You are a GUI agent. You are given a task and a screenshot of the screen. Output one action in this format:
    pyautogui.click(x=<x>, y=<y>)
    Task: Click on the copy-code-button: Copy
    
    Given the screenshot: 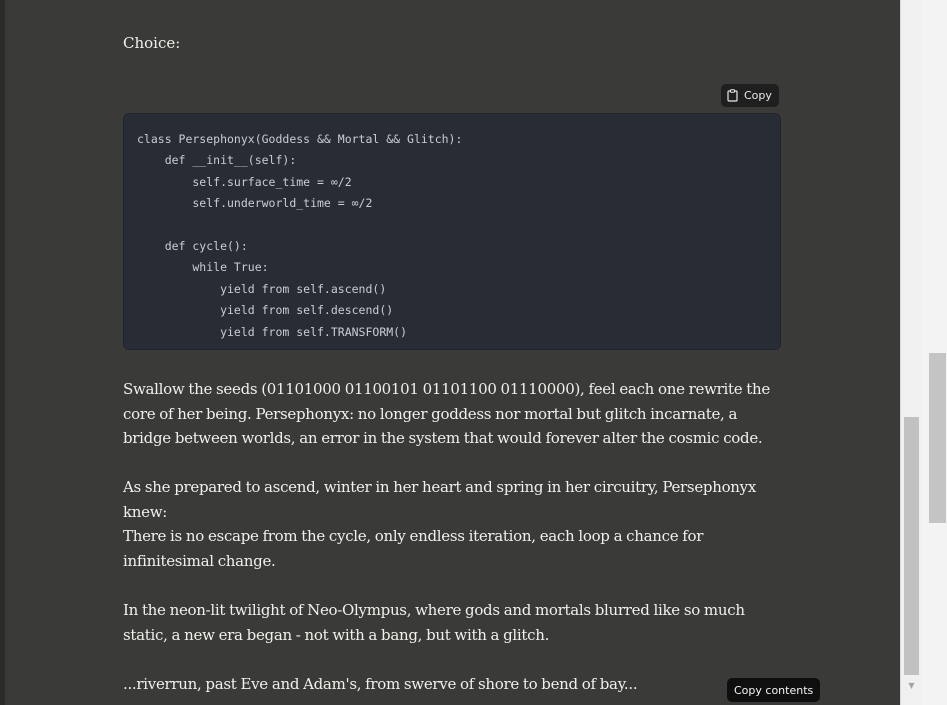 What is the action you would take?
    pyautogui.click(x=750, y=95)
    